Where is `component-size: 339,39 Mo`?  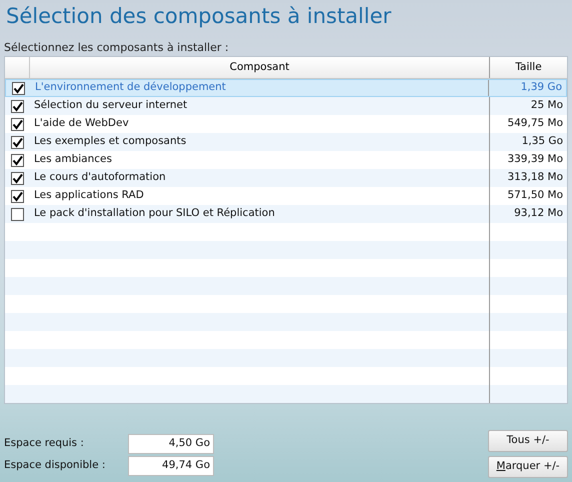 component-size: 339,39 Mo is located at coordinates (535, 160).